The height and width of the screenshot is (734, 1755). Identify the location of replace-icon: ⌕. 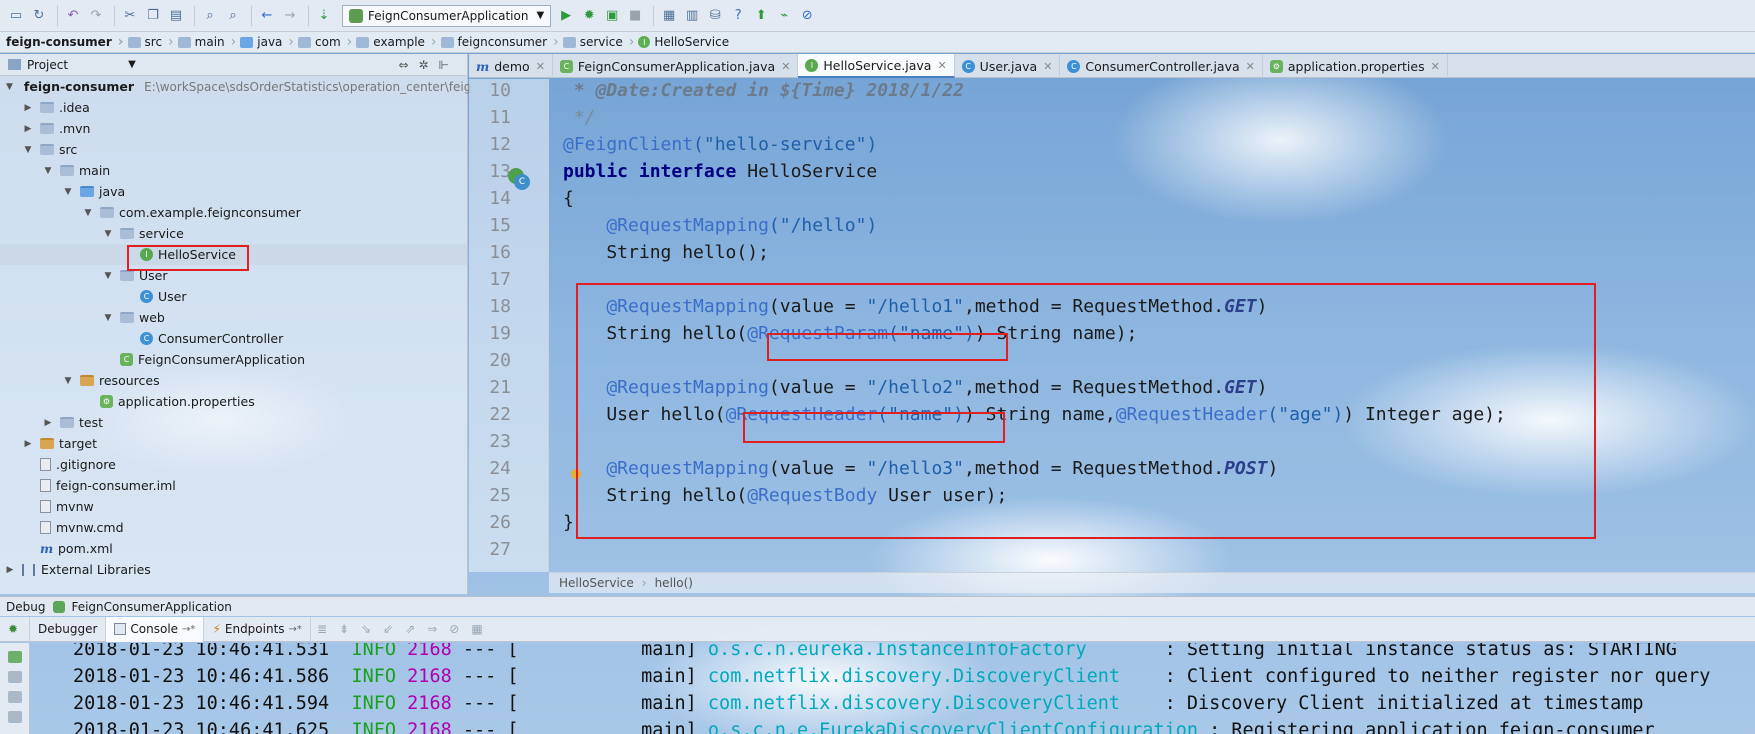
(233, 16).